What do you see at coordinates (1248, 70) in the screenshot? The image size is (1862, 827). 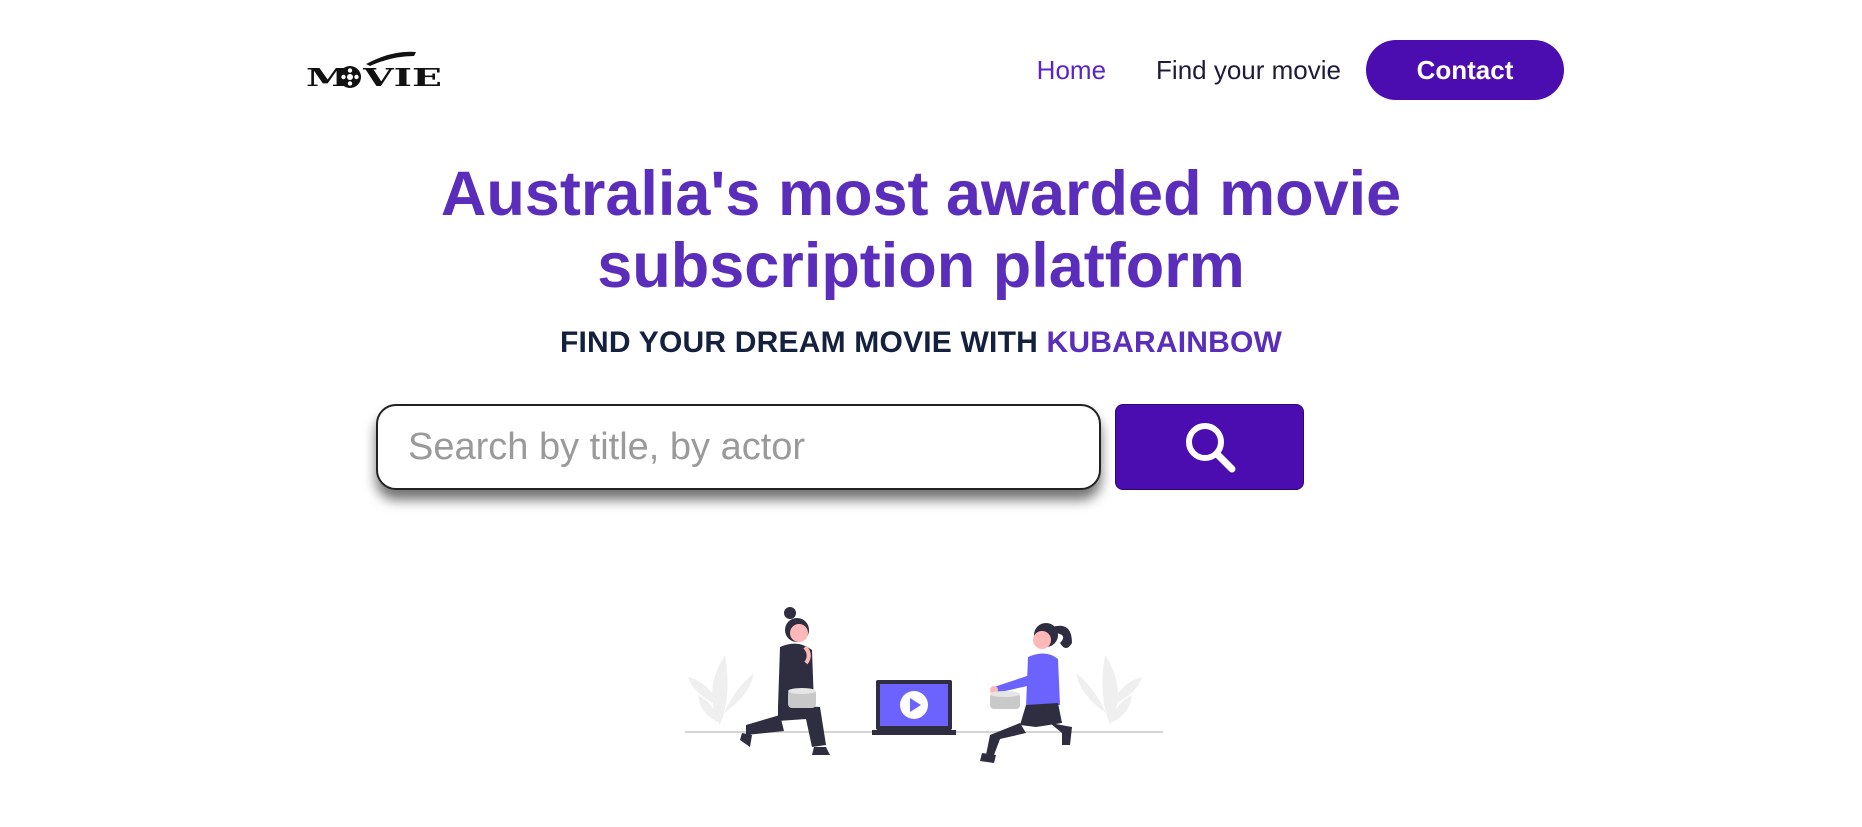 I see `nav-find-movie-link: Find your movie` at bounding box center [1248, 70].